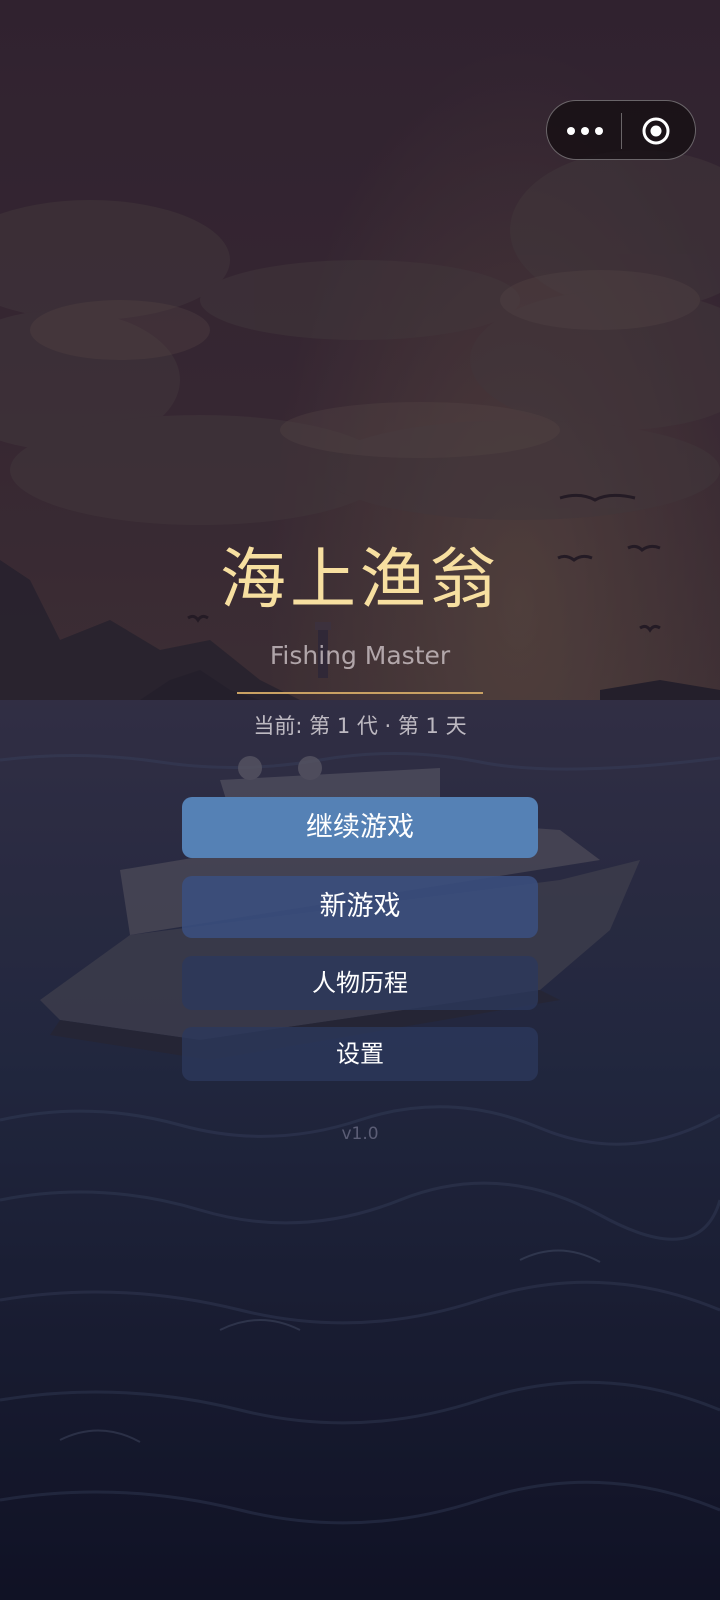  Describe the element at coordinates (360, 579) in the screenshot. I see `game-title: 海上渔翁` at that location.